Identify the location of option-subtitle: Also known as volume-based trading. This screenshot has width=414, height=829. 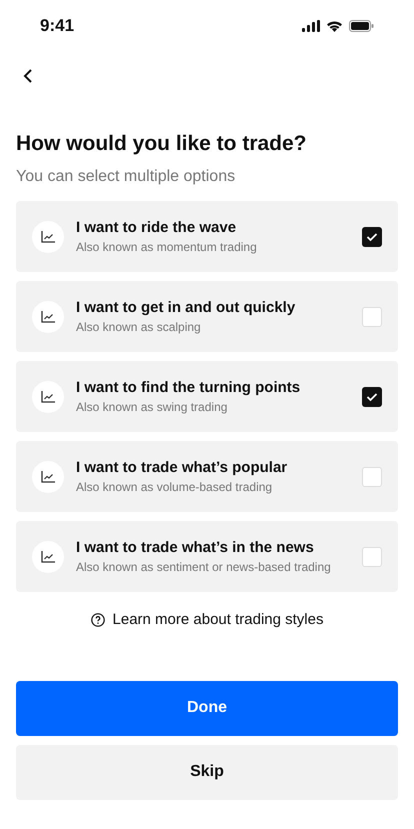
(175, 487).